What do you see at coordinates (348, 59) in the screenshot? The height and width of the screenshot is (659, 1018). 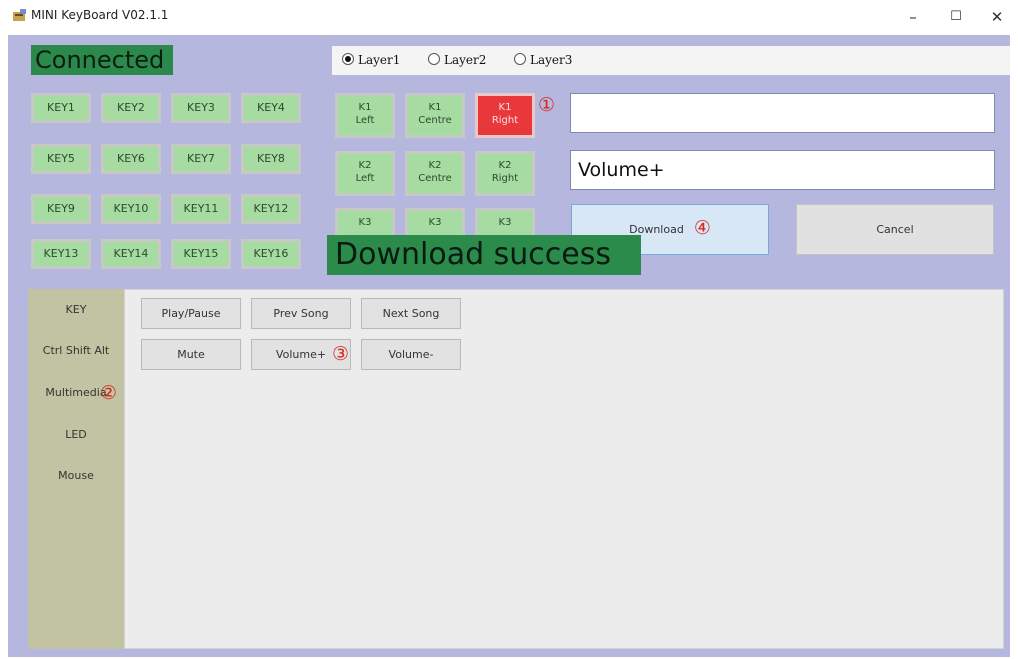 I see `radio-selected-icon` at bounding box center [348, 59].